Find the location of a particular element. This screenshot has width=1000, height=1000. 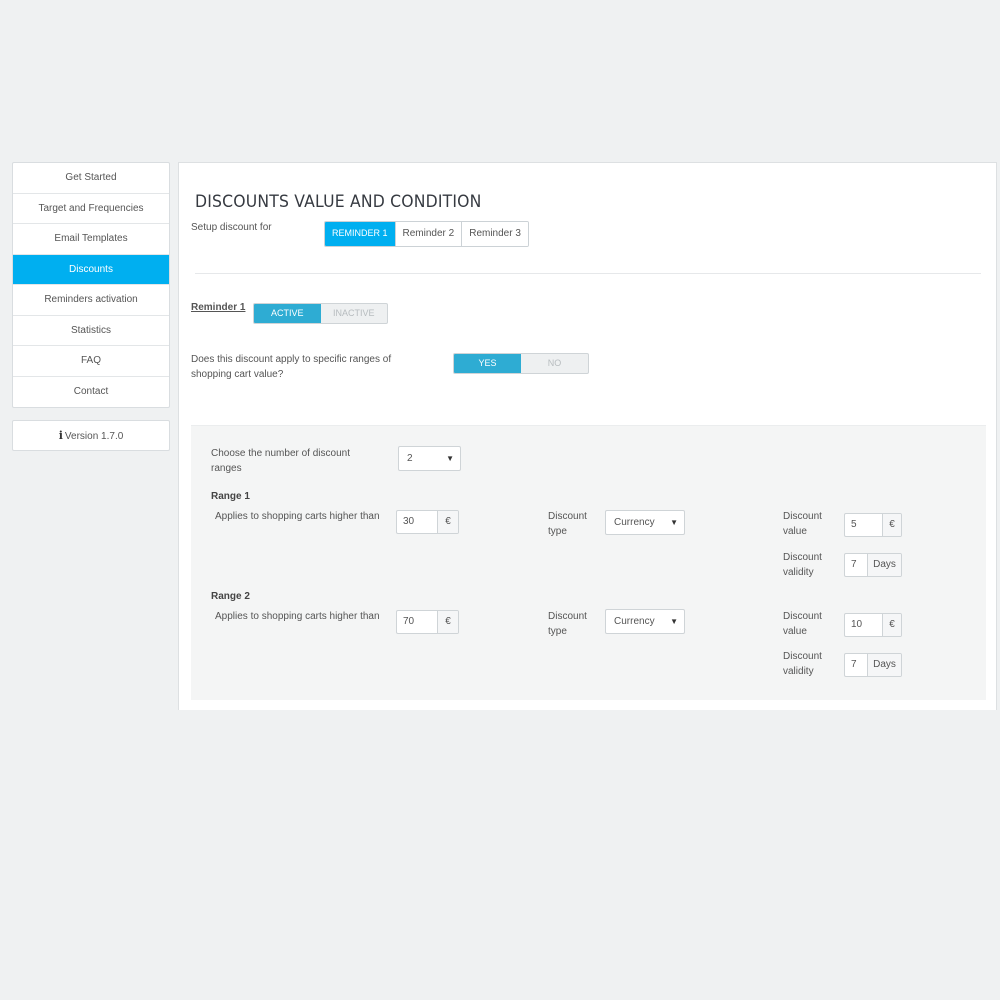

ranges-toggle: YES NO is located at coordinates (521, 363).